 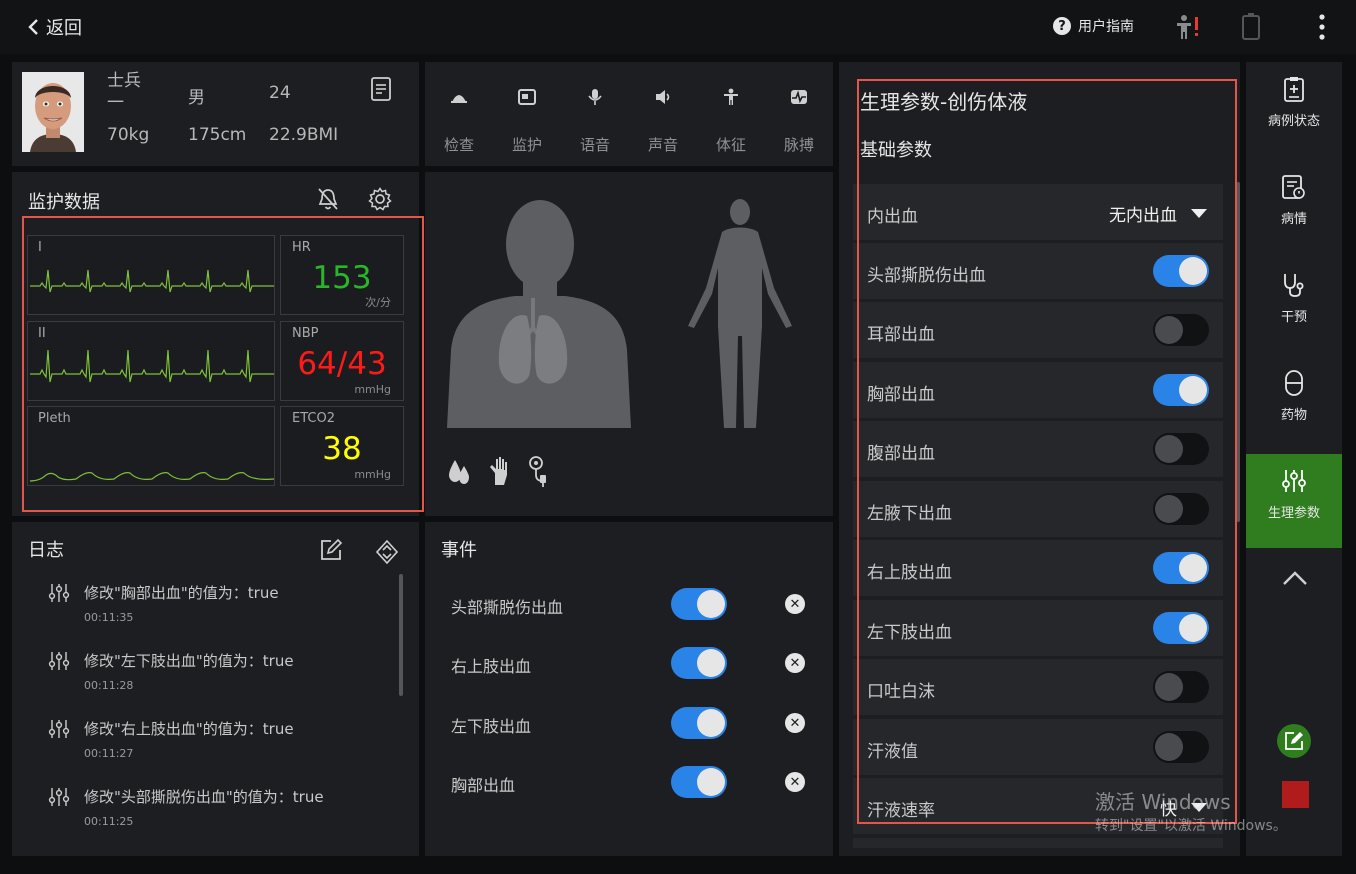 I want to click on log-entry-text: 修改"左下肢出血"的值为：true, so click(x=189, y=661).